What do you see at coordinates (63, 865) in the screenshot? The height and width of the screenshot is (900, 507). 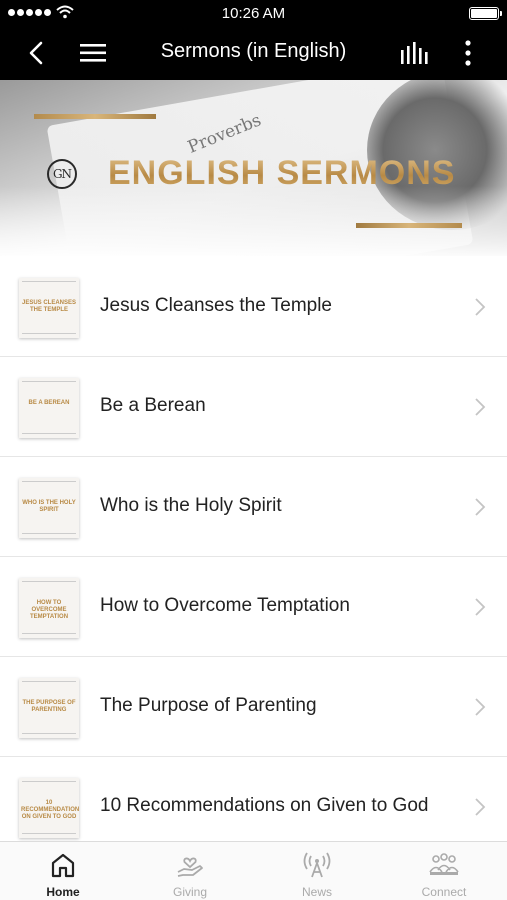 I see `home-icon` at bounding box center [63, 865].